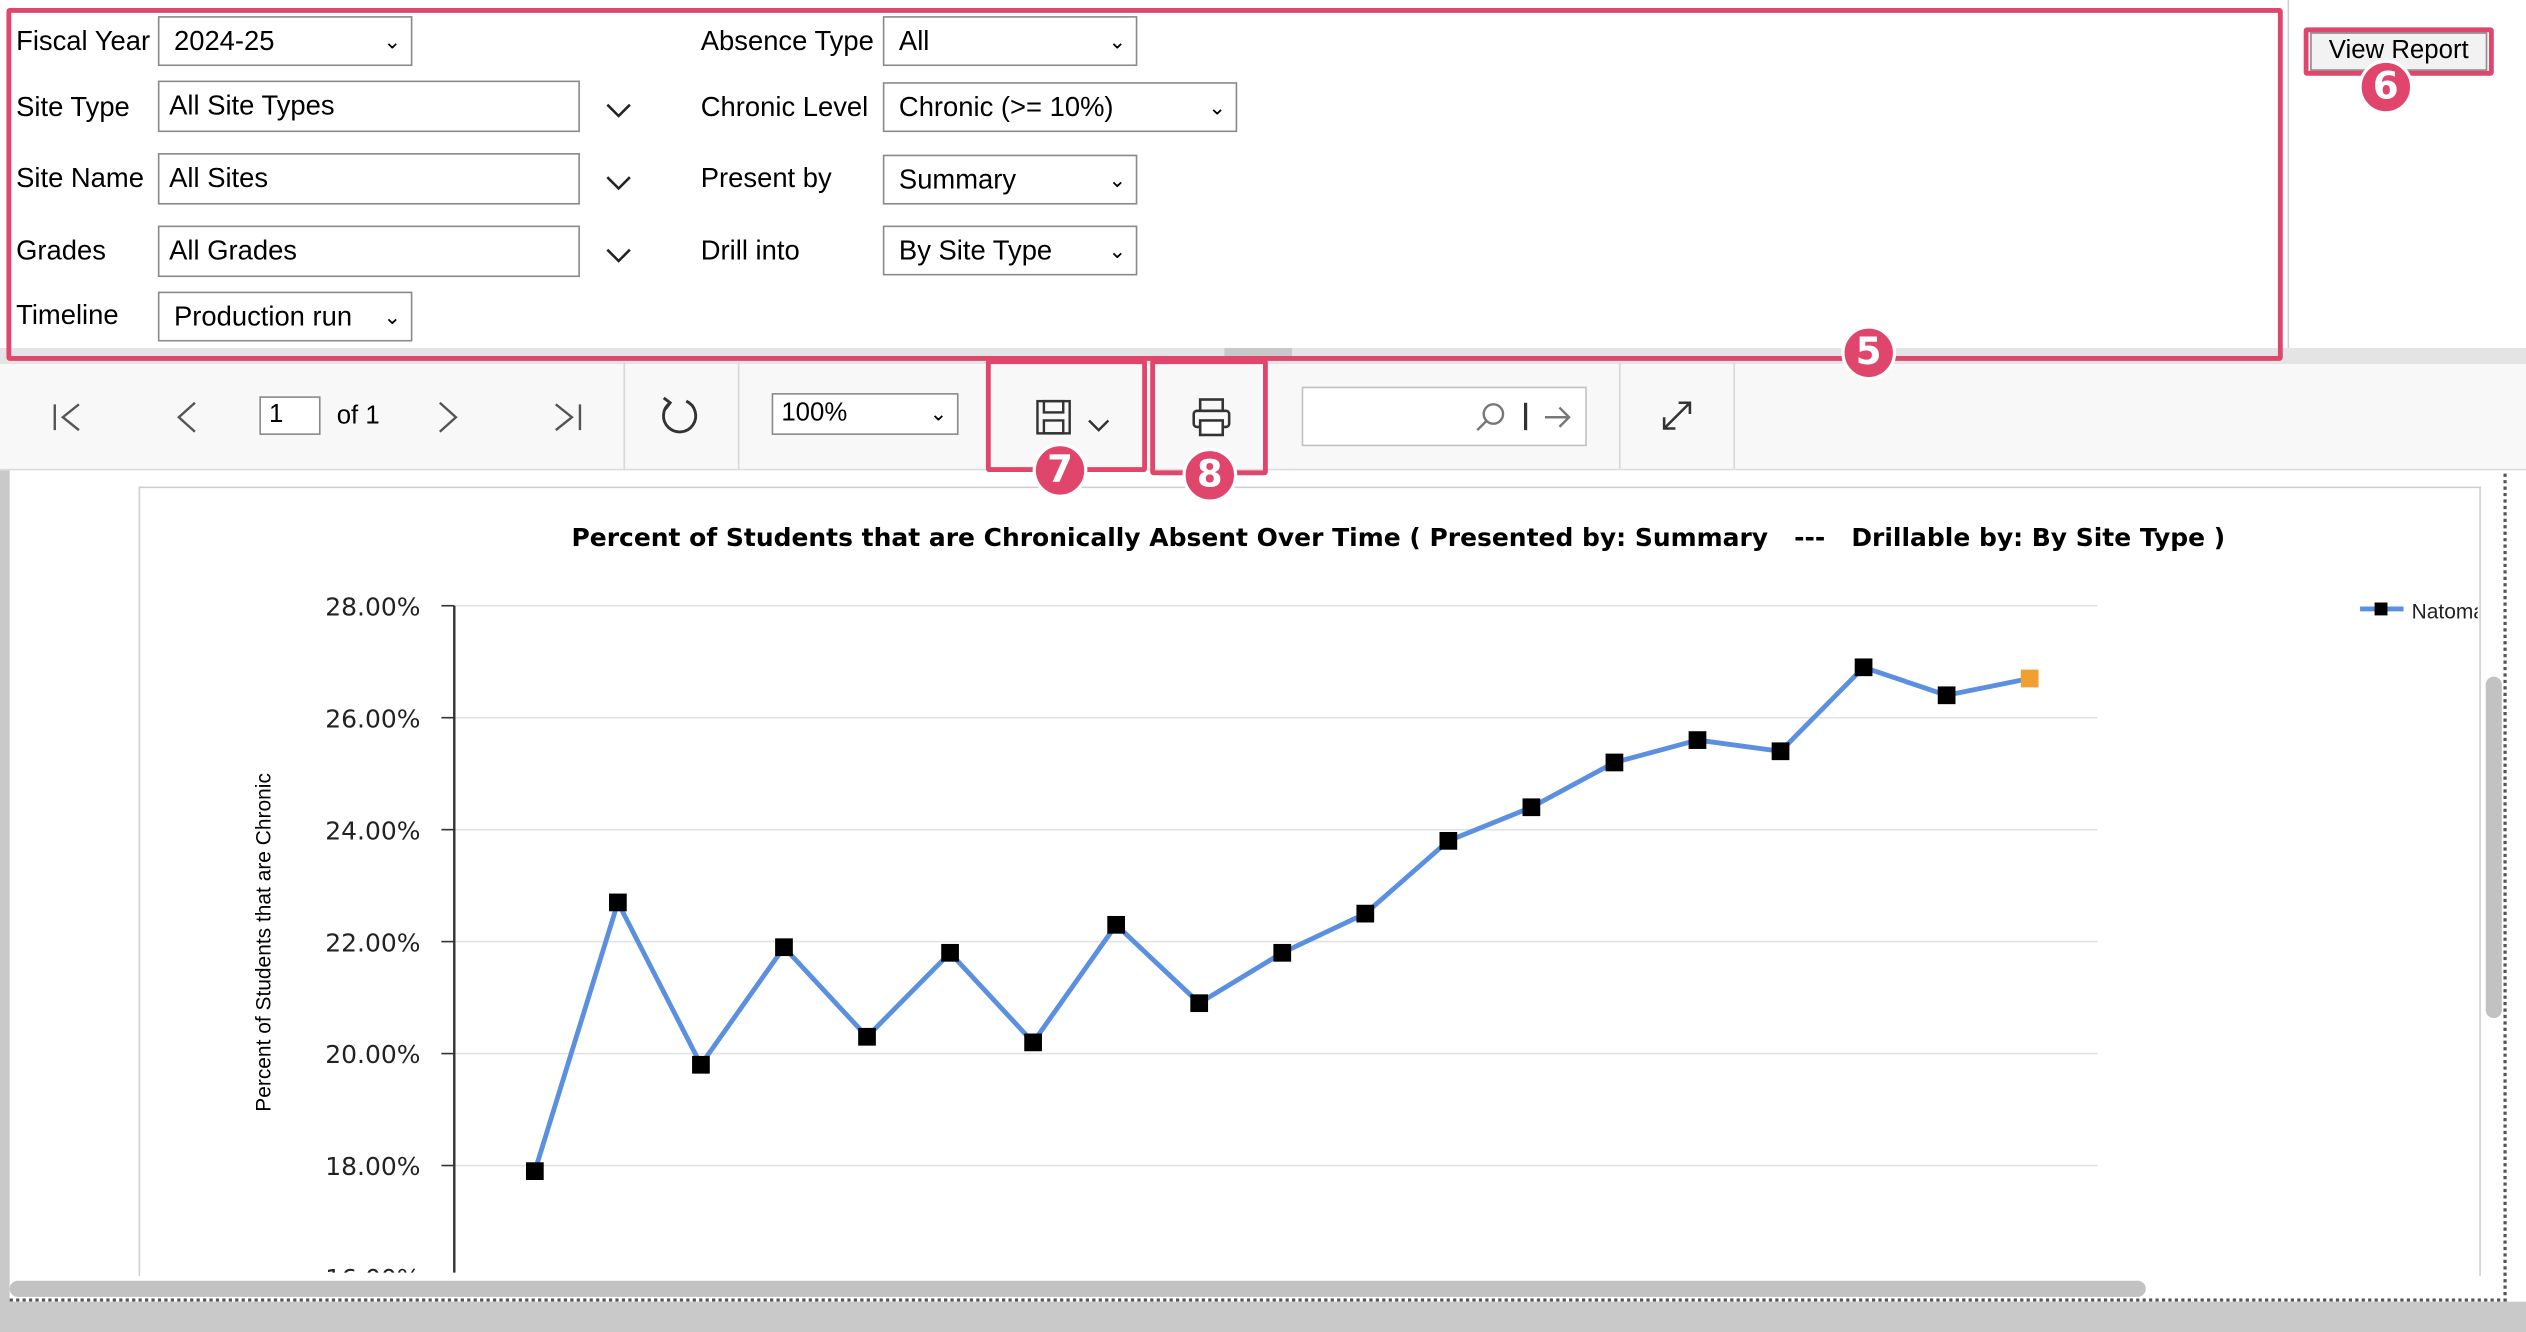 The height and width of the screenshot is (1332, 2526). Describe the element at coordinates (264, 942) in the screenshot. I see `chart-ylabel: Percent of Students that are Chronic` at that location.